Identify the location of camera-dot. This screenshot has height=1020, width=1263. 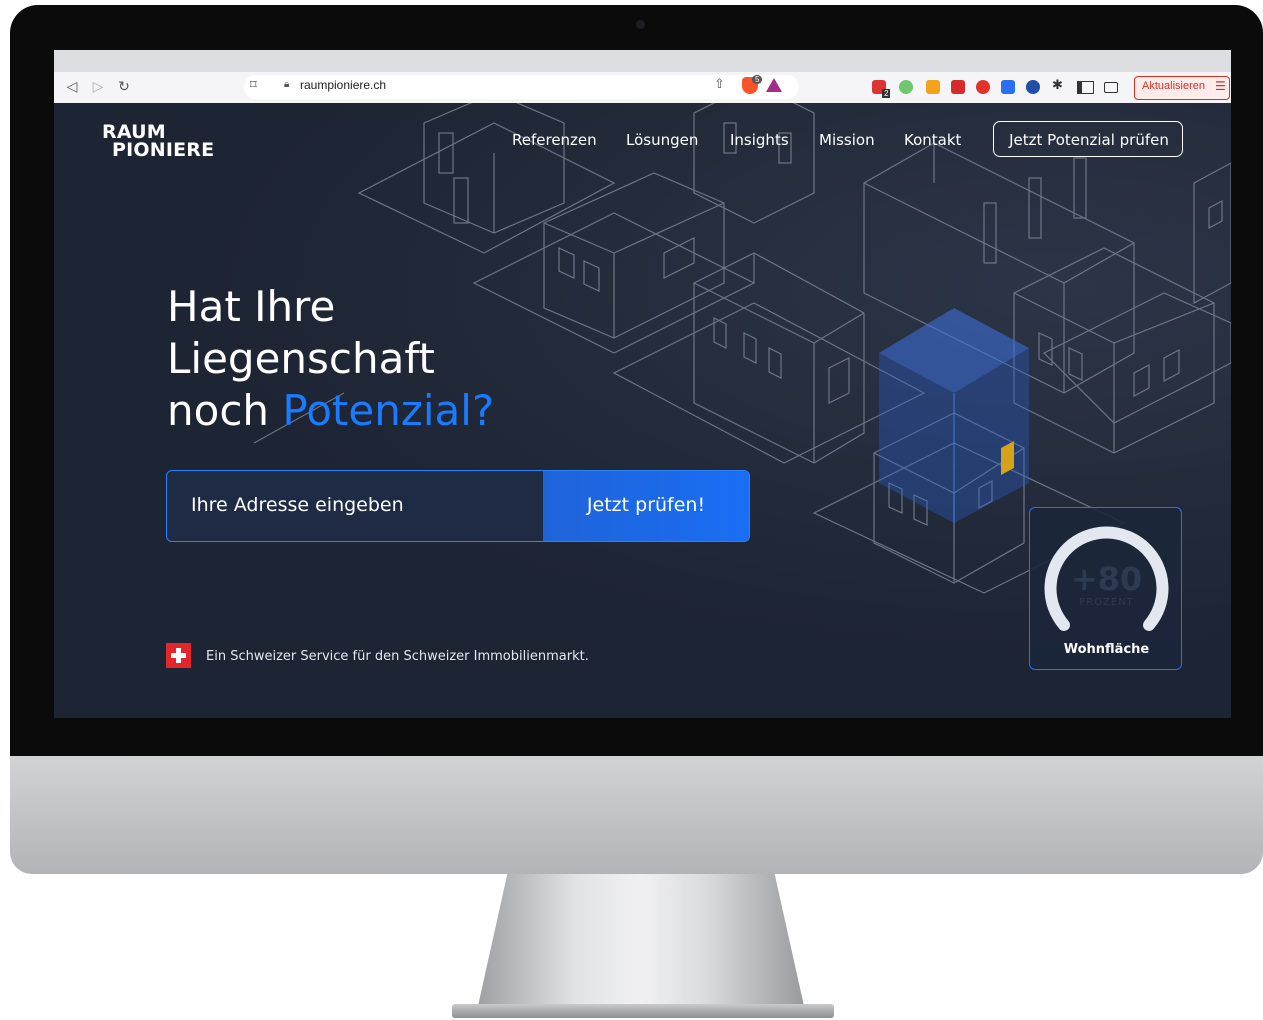
(640, 24).